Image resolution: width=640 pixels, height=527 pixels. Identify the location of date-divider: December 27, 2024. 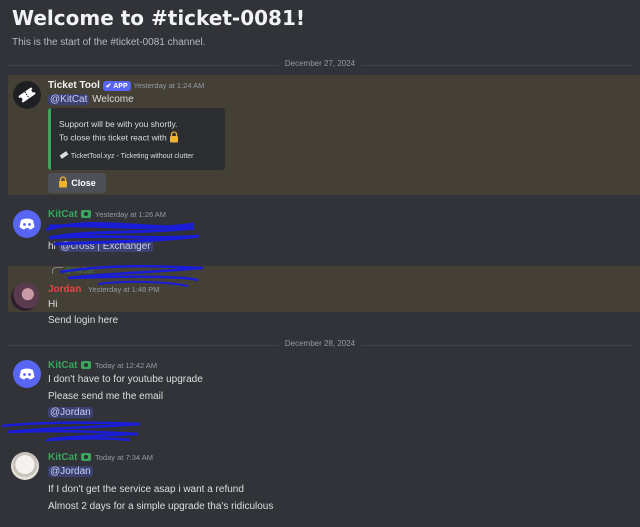
(320, 63).